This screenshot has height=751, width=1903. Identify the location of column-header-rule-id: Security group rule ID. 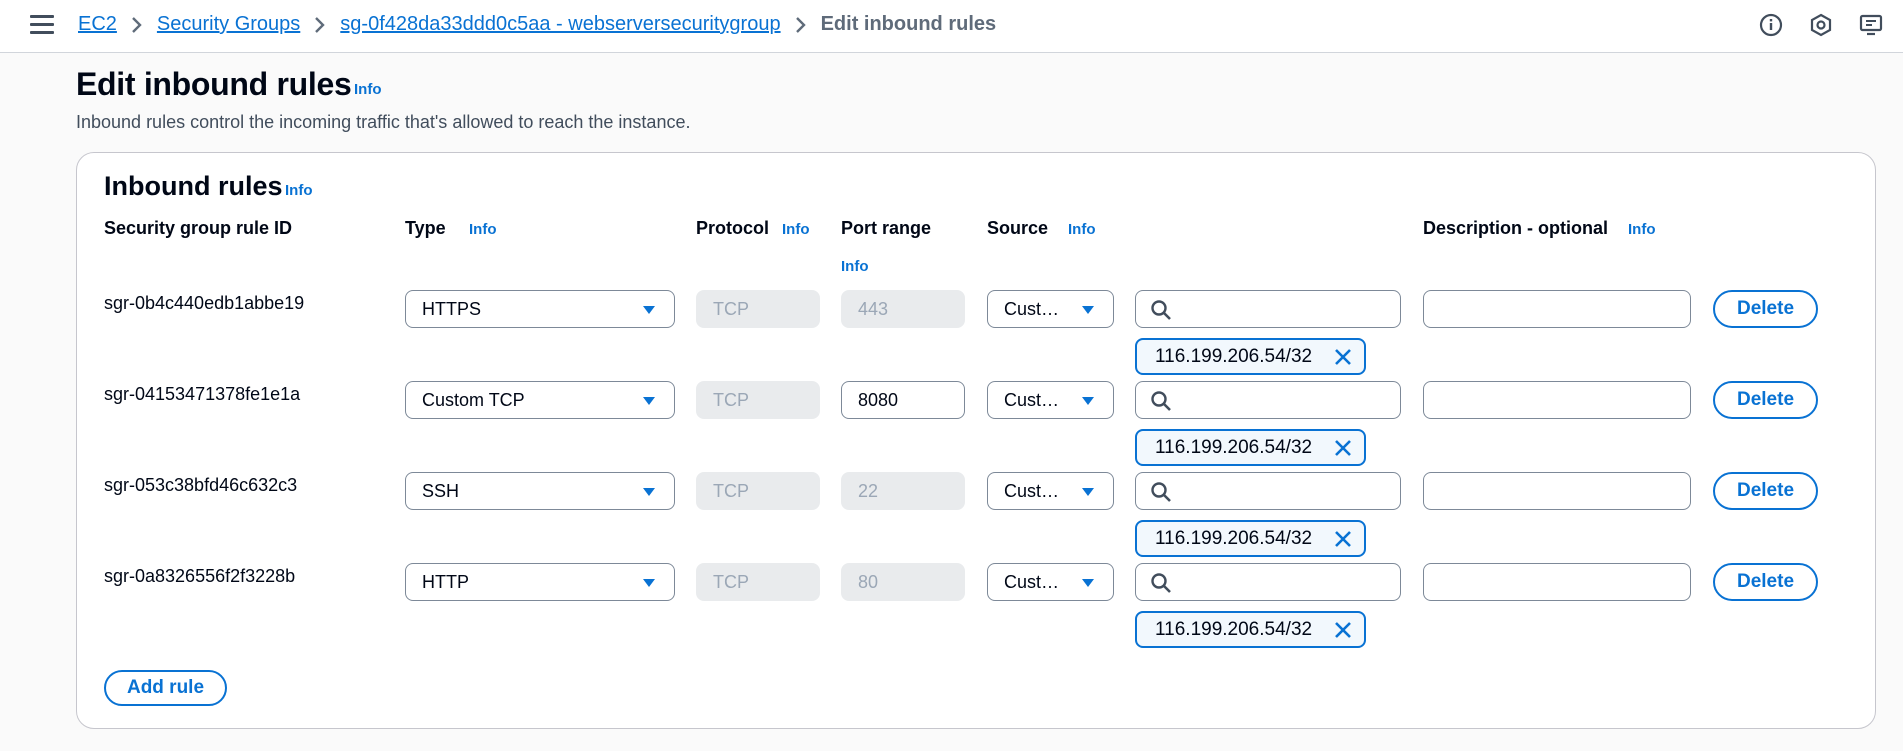
(198, 228).